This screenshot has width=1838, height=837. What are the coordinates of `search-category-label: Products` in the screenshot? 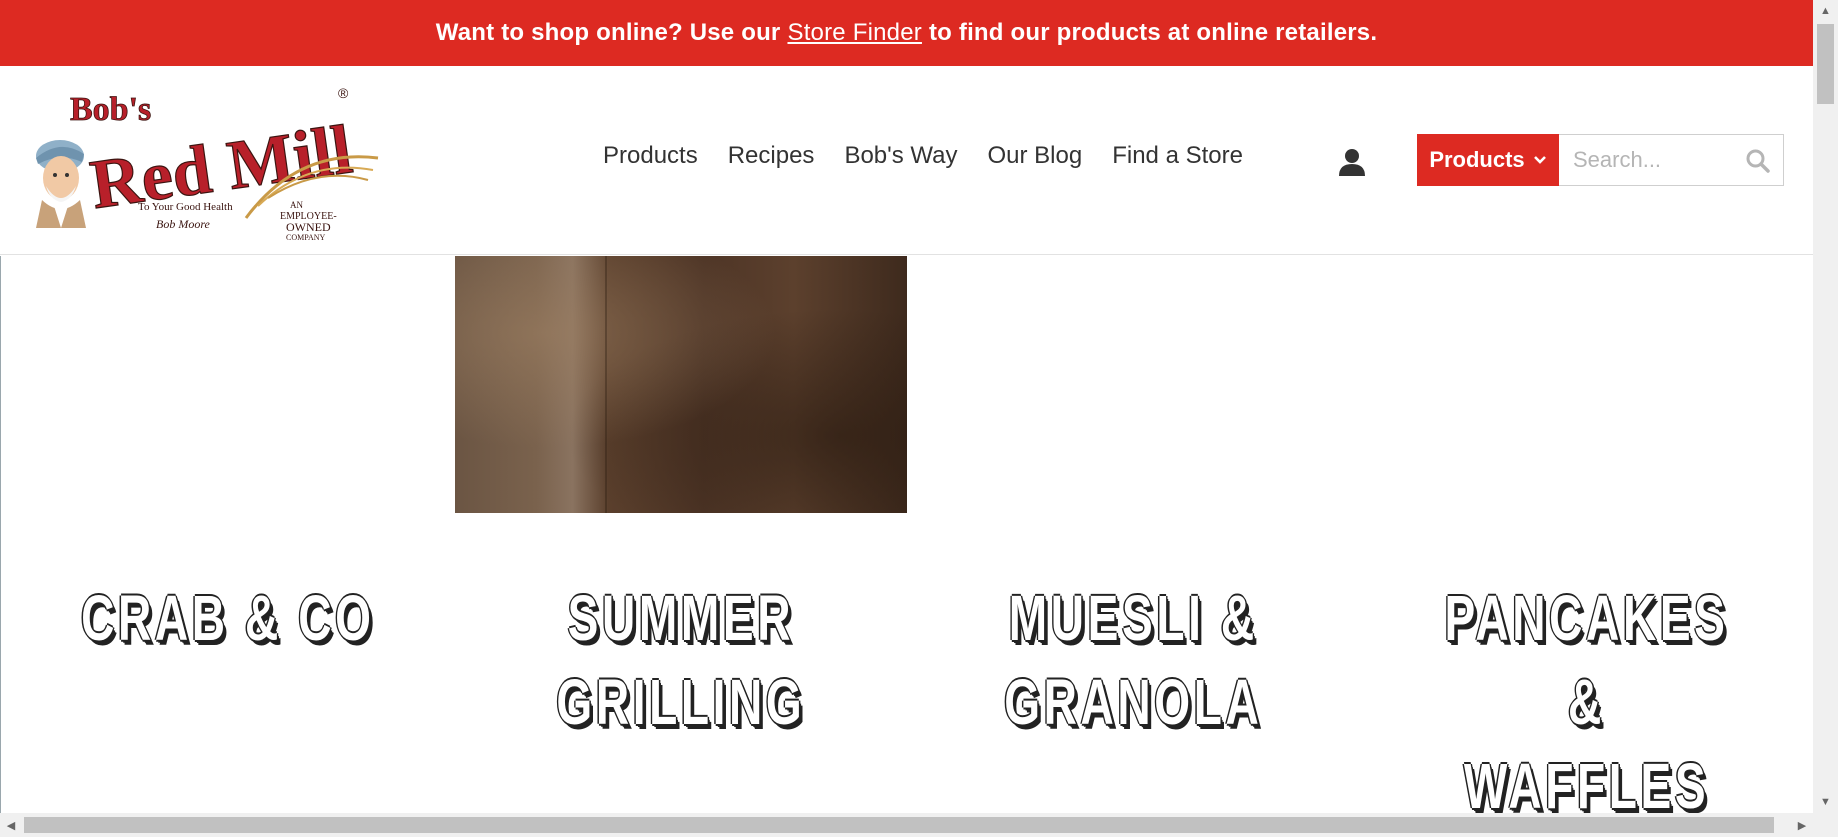 It's located at (1477, 159).